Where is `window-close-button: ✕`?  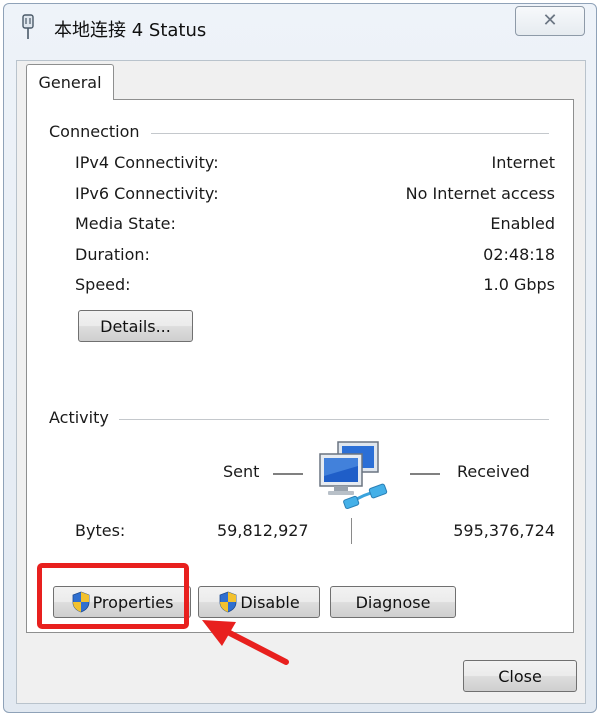 window-close-button: ✕ is located at coordinates (550, 21).